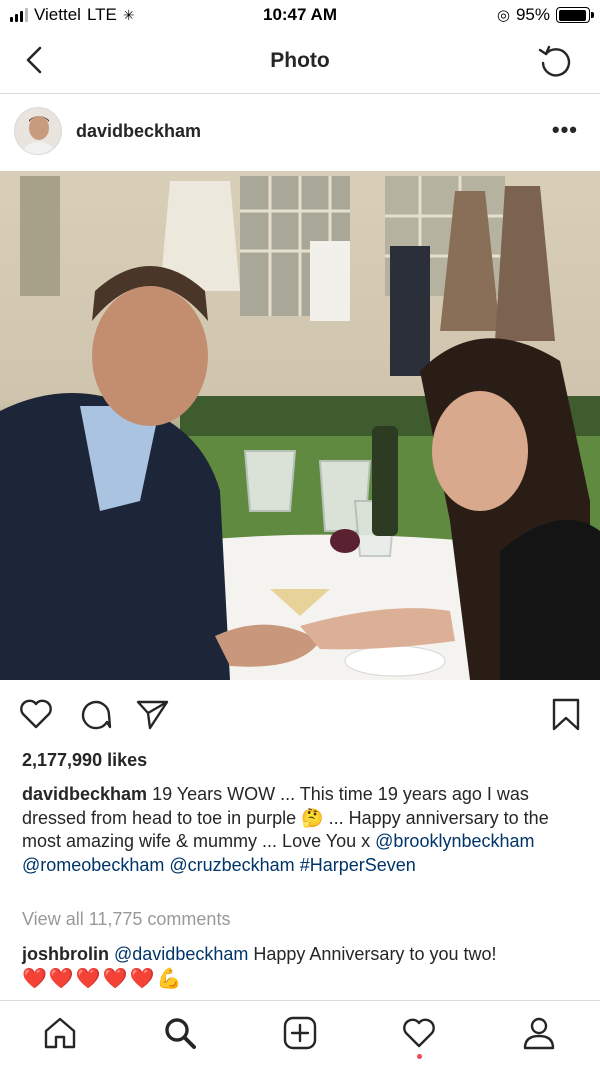 This screenshot has height=1066, width=600. I want to click on more-options-icon: •••, so click(565, 130).